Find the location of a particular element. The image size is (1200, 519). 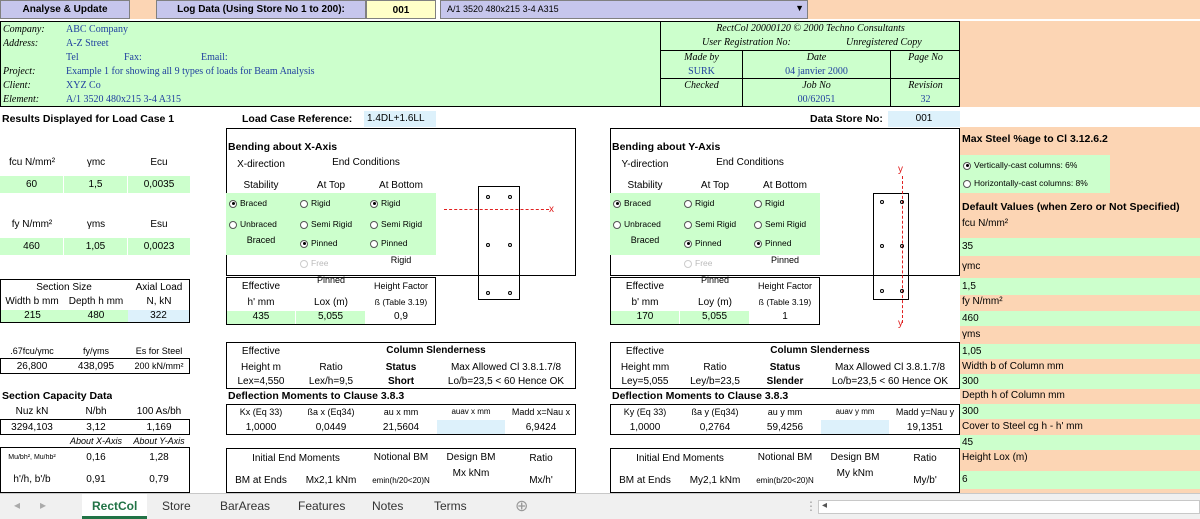

y-bottom-pinned-radio: Pinned is located at coordinates (772, 243).